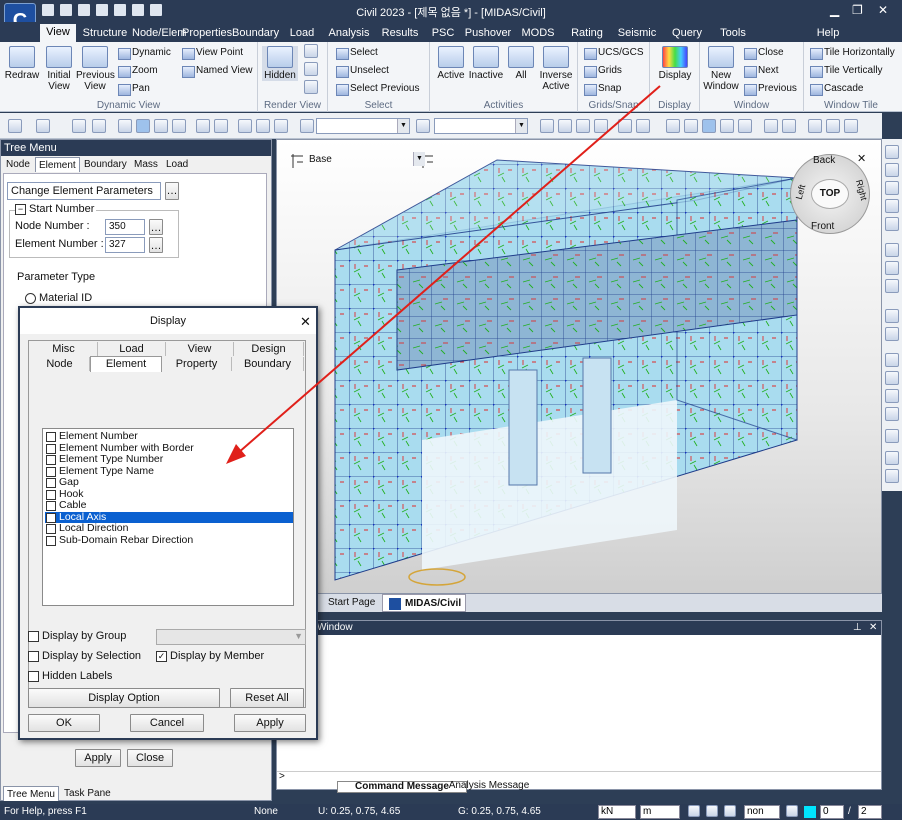 The width and height of the screenshot is (902, 820). Describe the element at coordinates (91, 436) in the screenshot. I see `display-item-element-number: Element Number` at that location.